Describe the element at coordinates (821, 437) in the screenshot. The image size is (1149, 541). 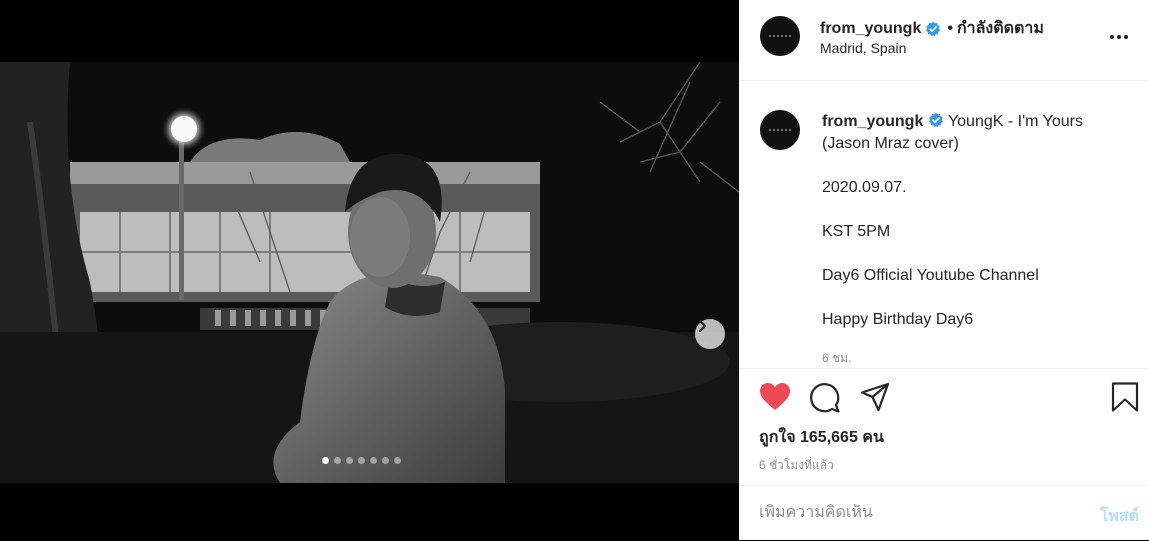
I see `likes-count: ถูกใจ 165,665 คน` at that location.